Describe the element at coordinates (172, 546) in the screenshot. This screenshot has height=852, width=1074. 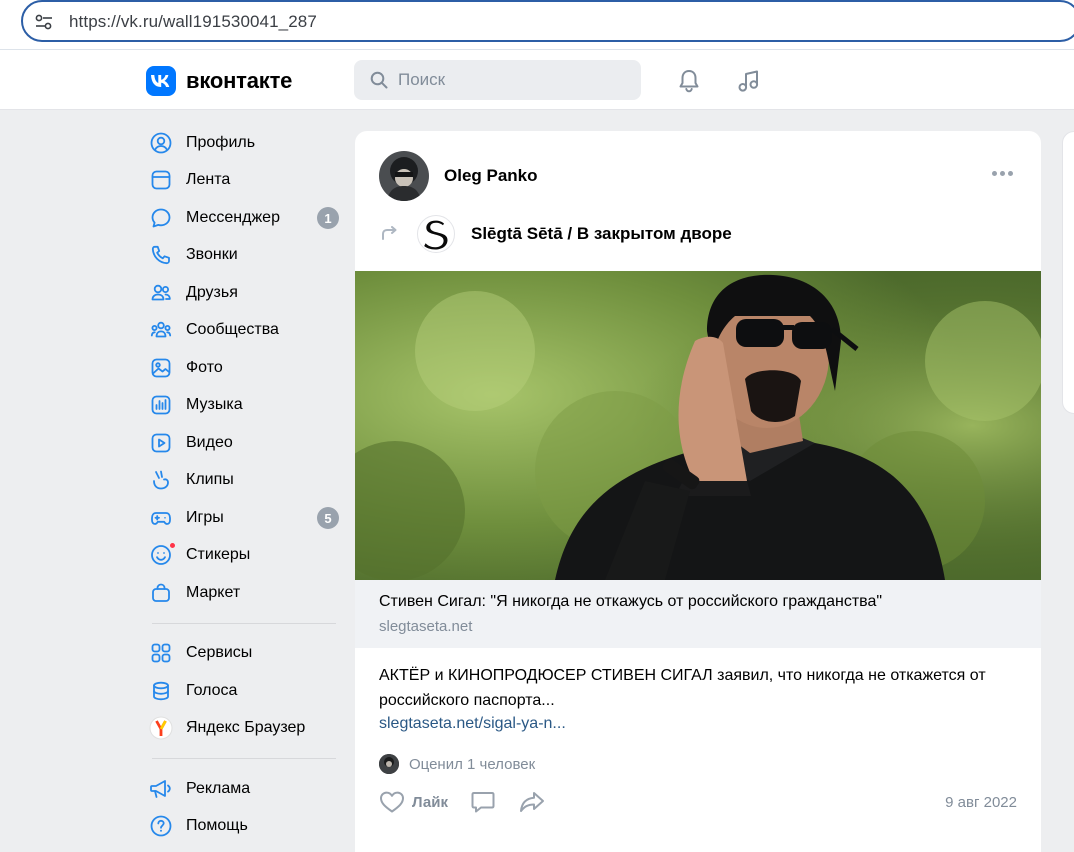
I see `new-indicator-dot` at that location.